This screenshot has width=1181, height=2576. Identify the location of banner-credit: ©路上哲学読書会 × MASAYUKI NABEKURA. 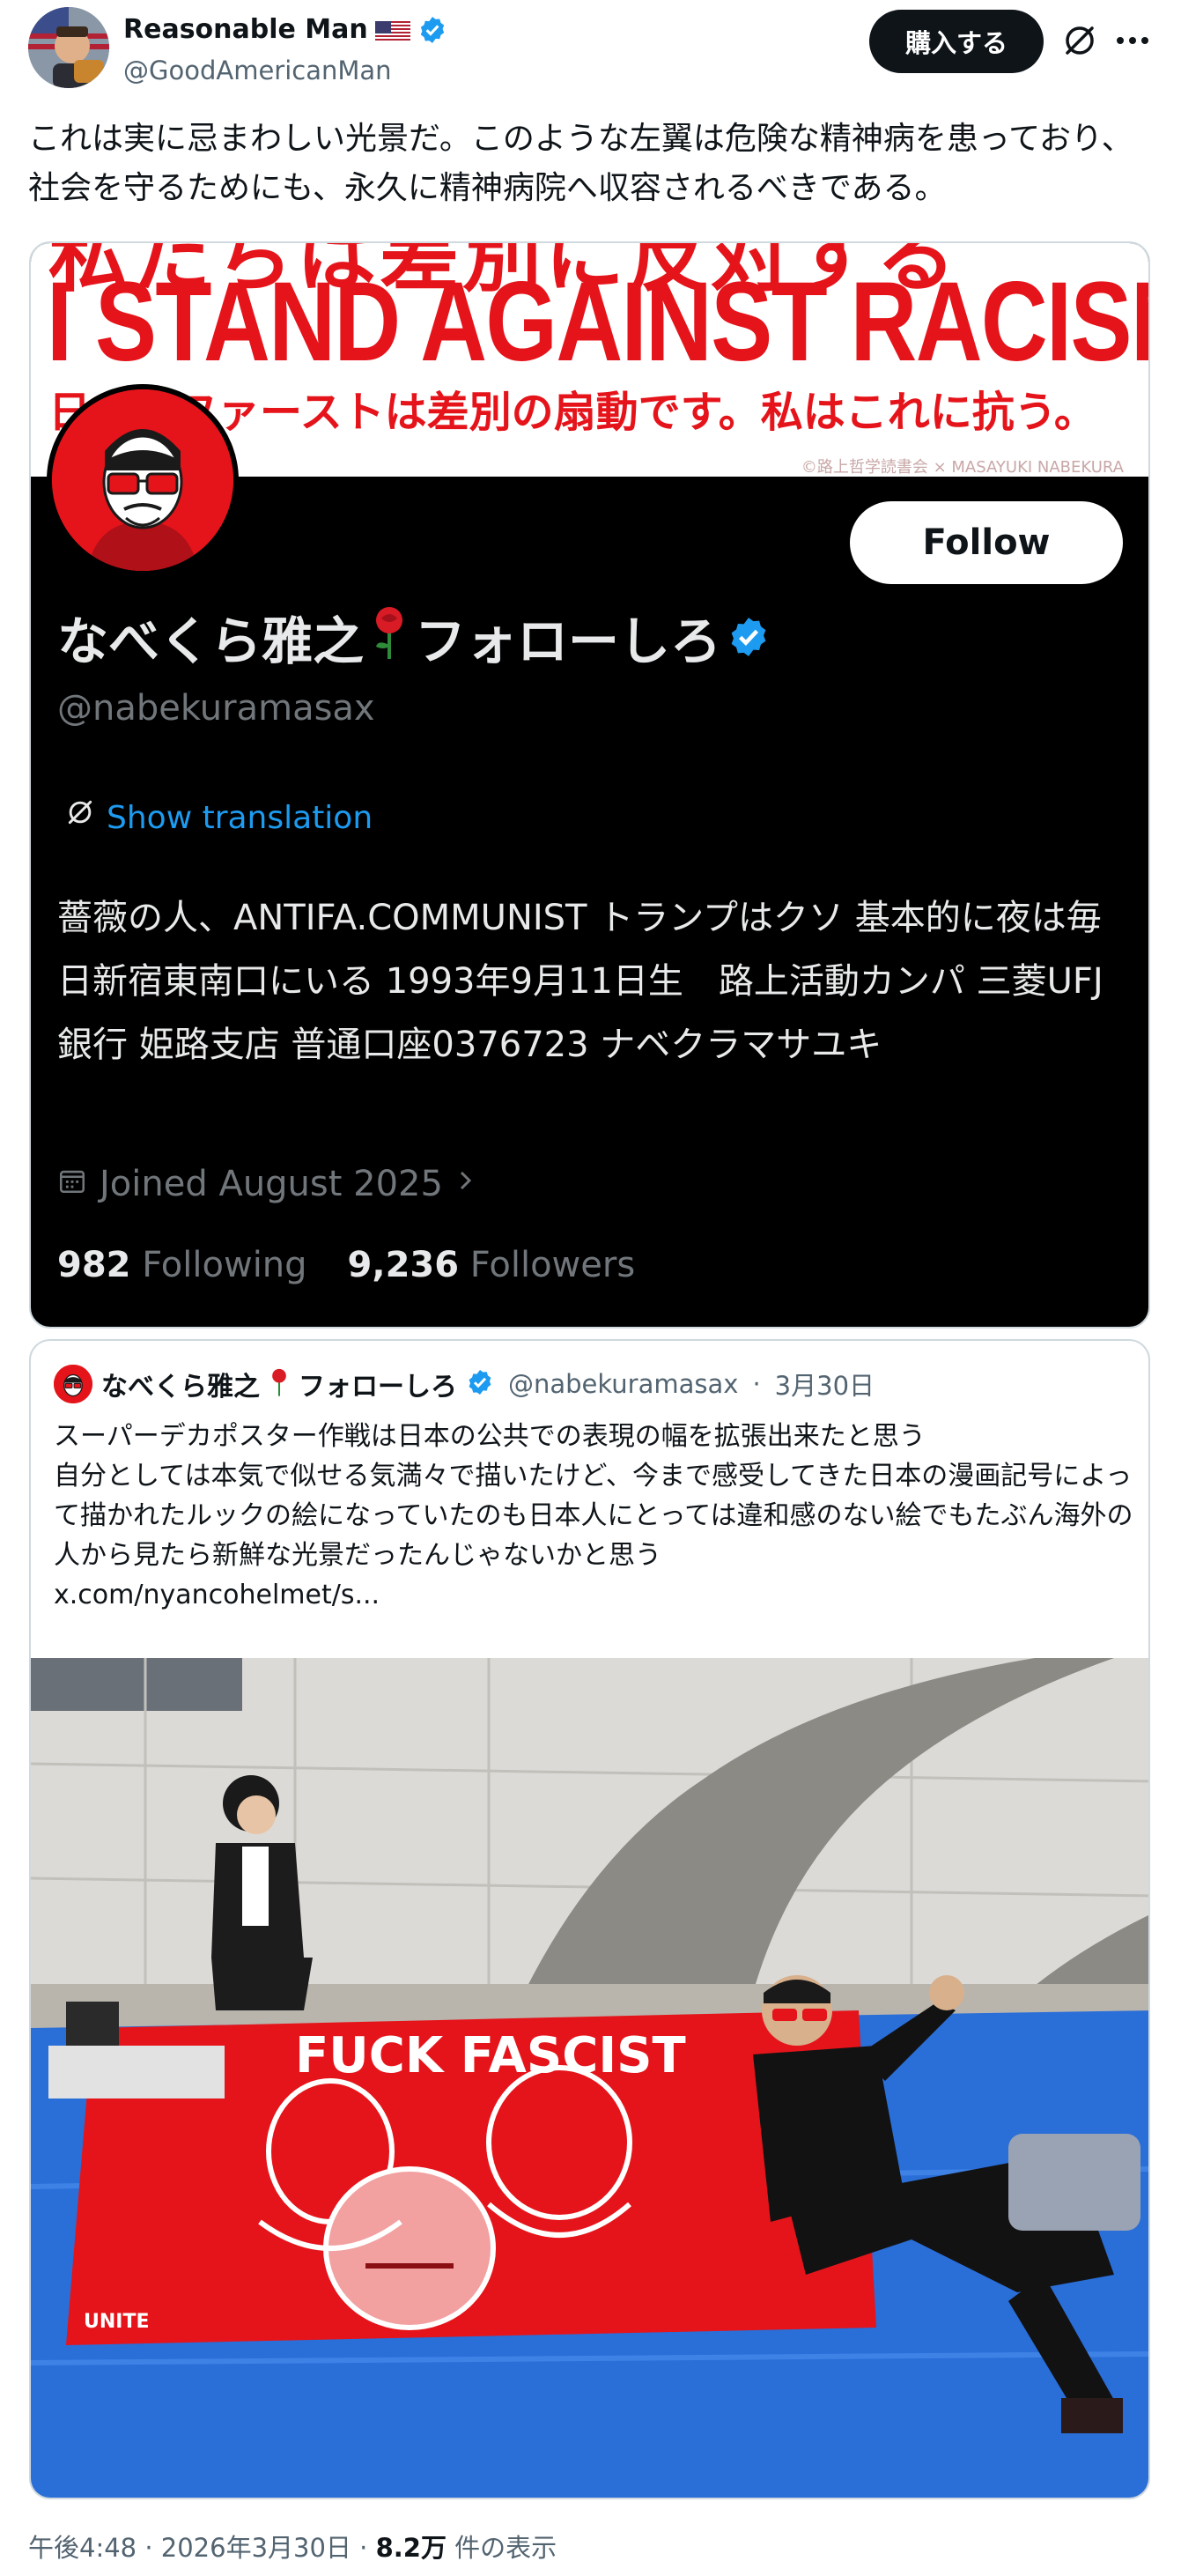
(963, 468).